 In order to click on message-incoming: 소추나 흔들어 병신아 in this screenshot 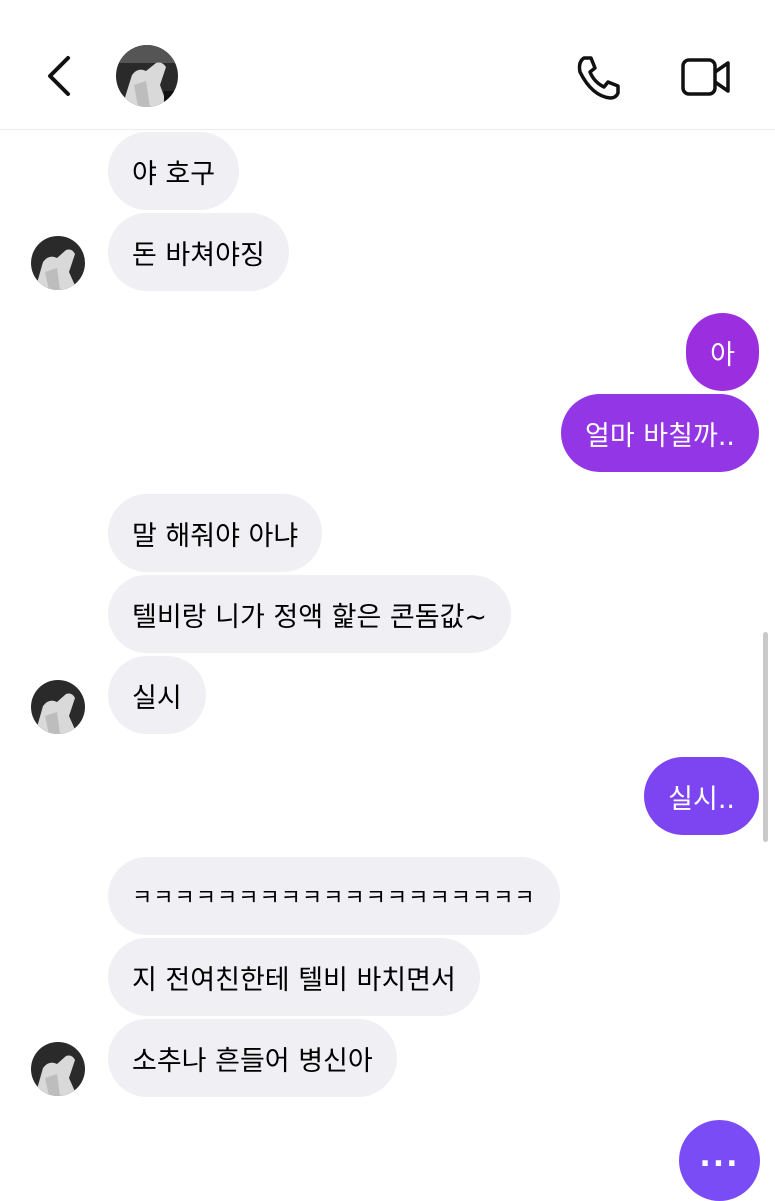, I will do `click(252, 1058)`.